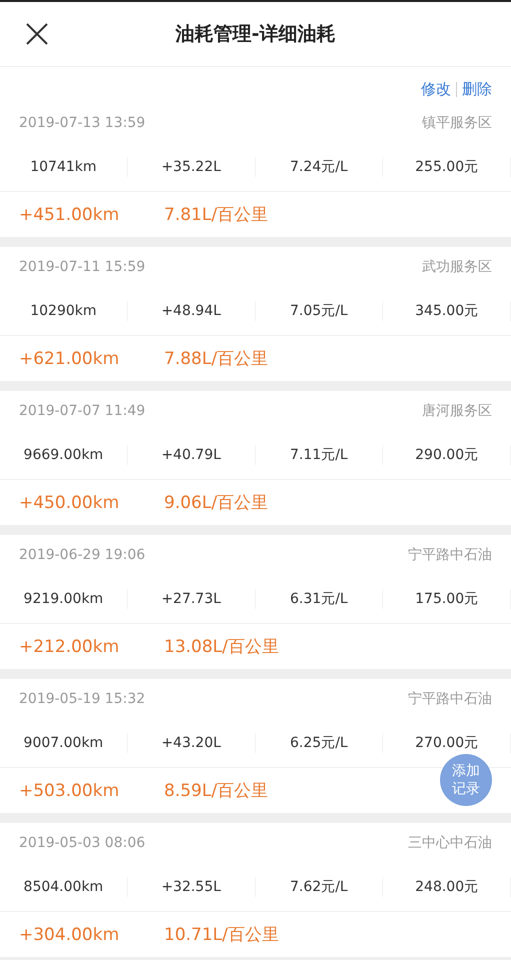  Describe the element at coordinates (37, 34) in the screenshot. I see `close-icon` at that location.